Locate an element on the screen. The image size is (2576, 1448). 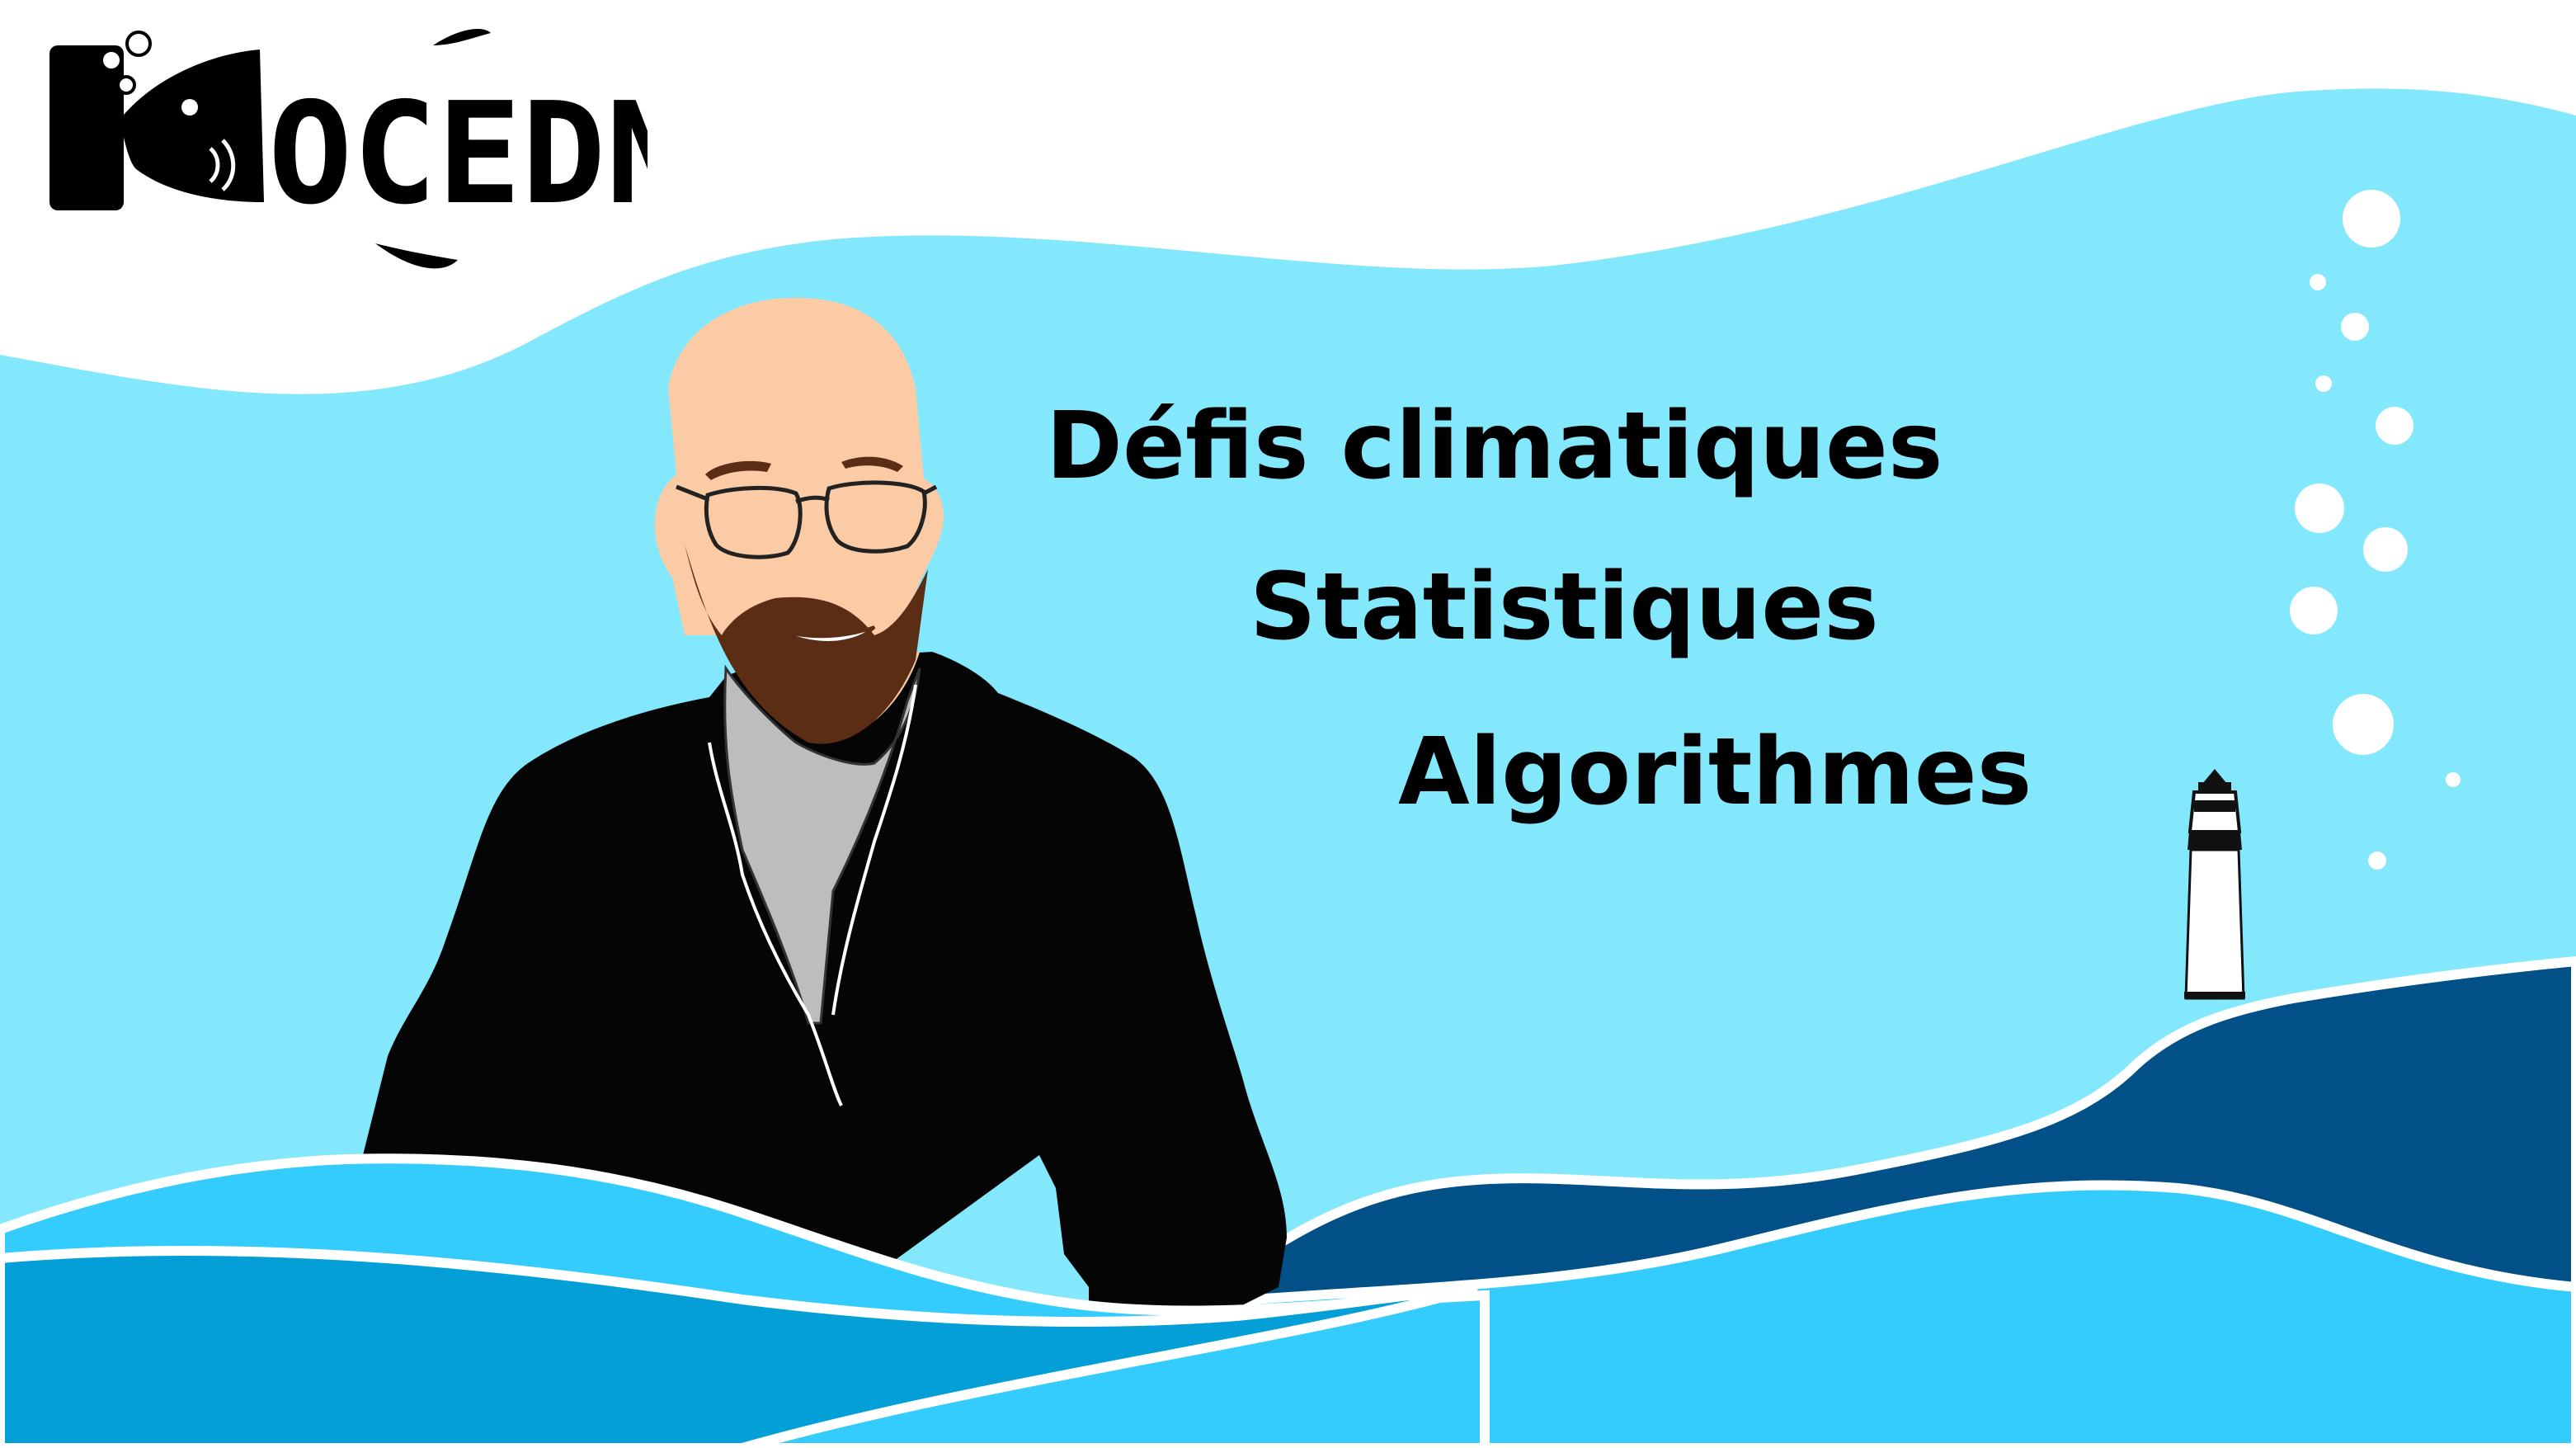
headline-defis-climatiques: Défis climatiques is located at coordinates (1494, 446).